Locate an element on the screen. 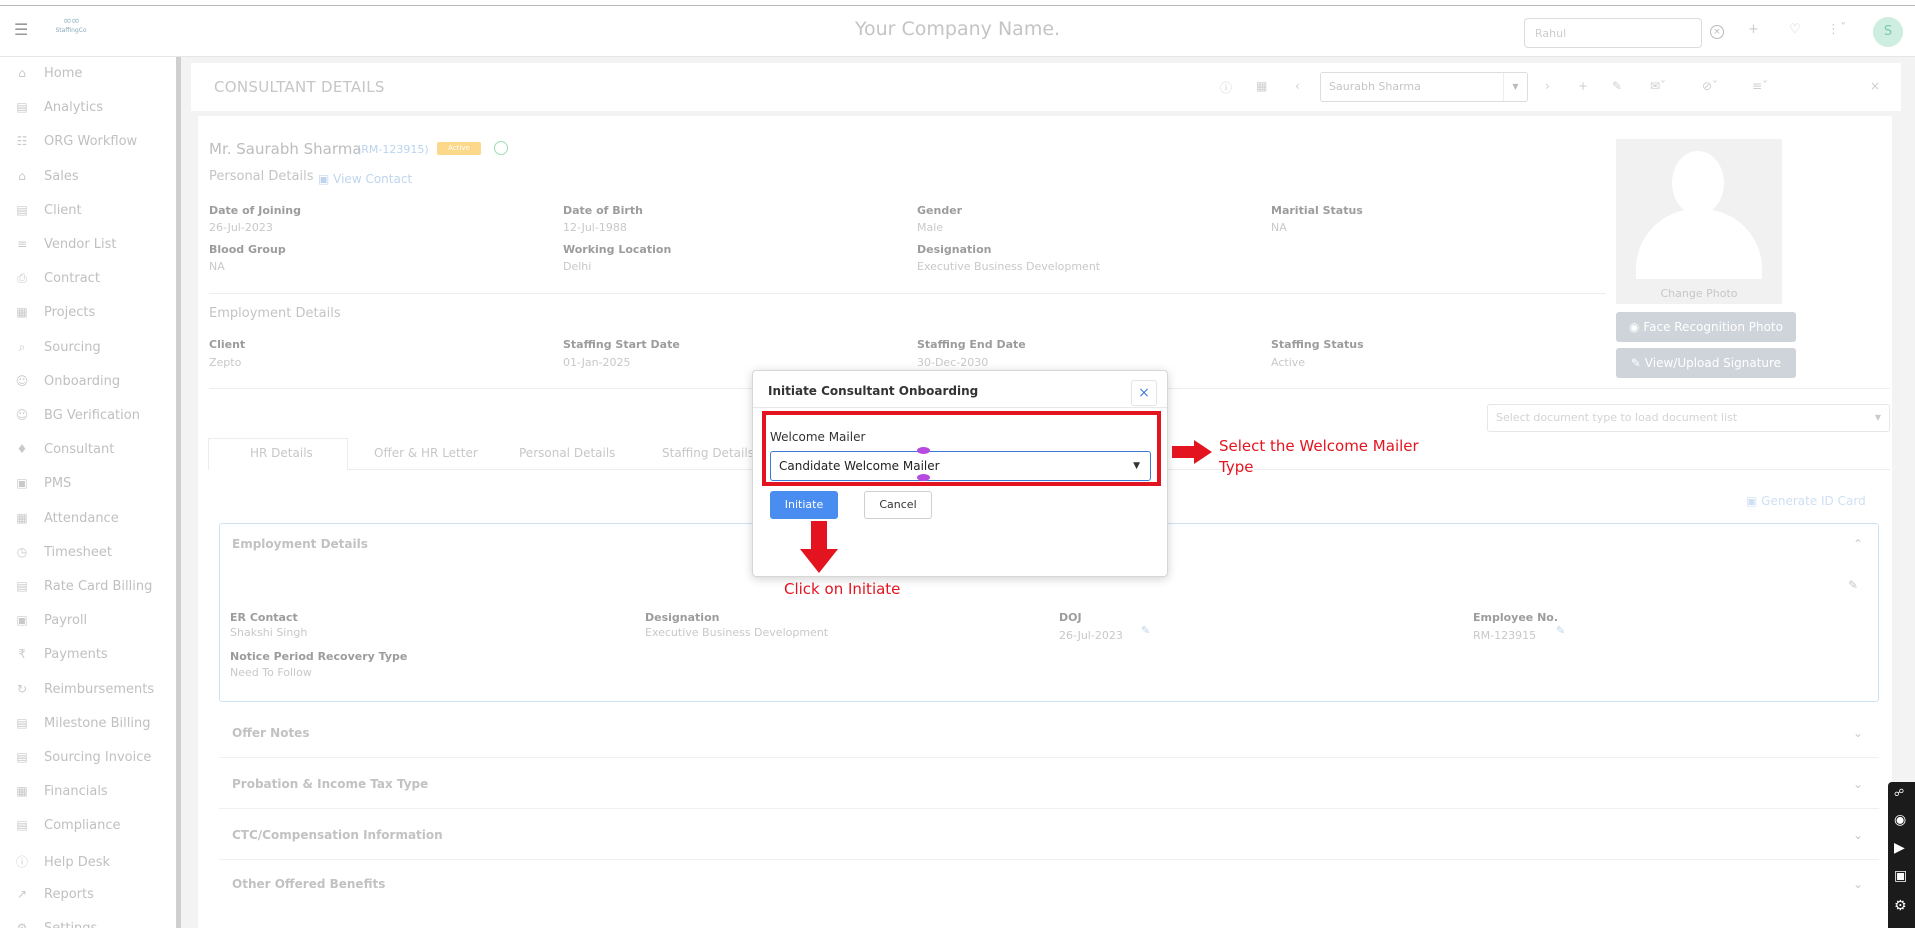 The width and height of the screenshot is (1915, 928). sidebar-item-contract: ⎙ Contract is located at coordinates (94, 281).